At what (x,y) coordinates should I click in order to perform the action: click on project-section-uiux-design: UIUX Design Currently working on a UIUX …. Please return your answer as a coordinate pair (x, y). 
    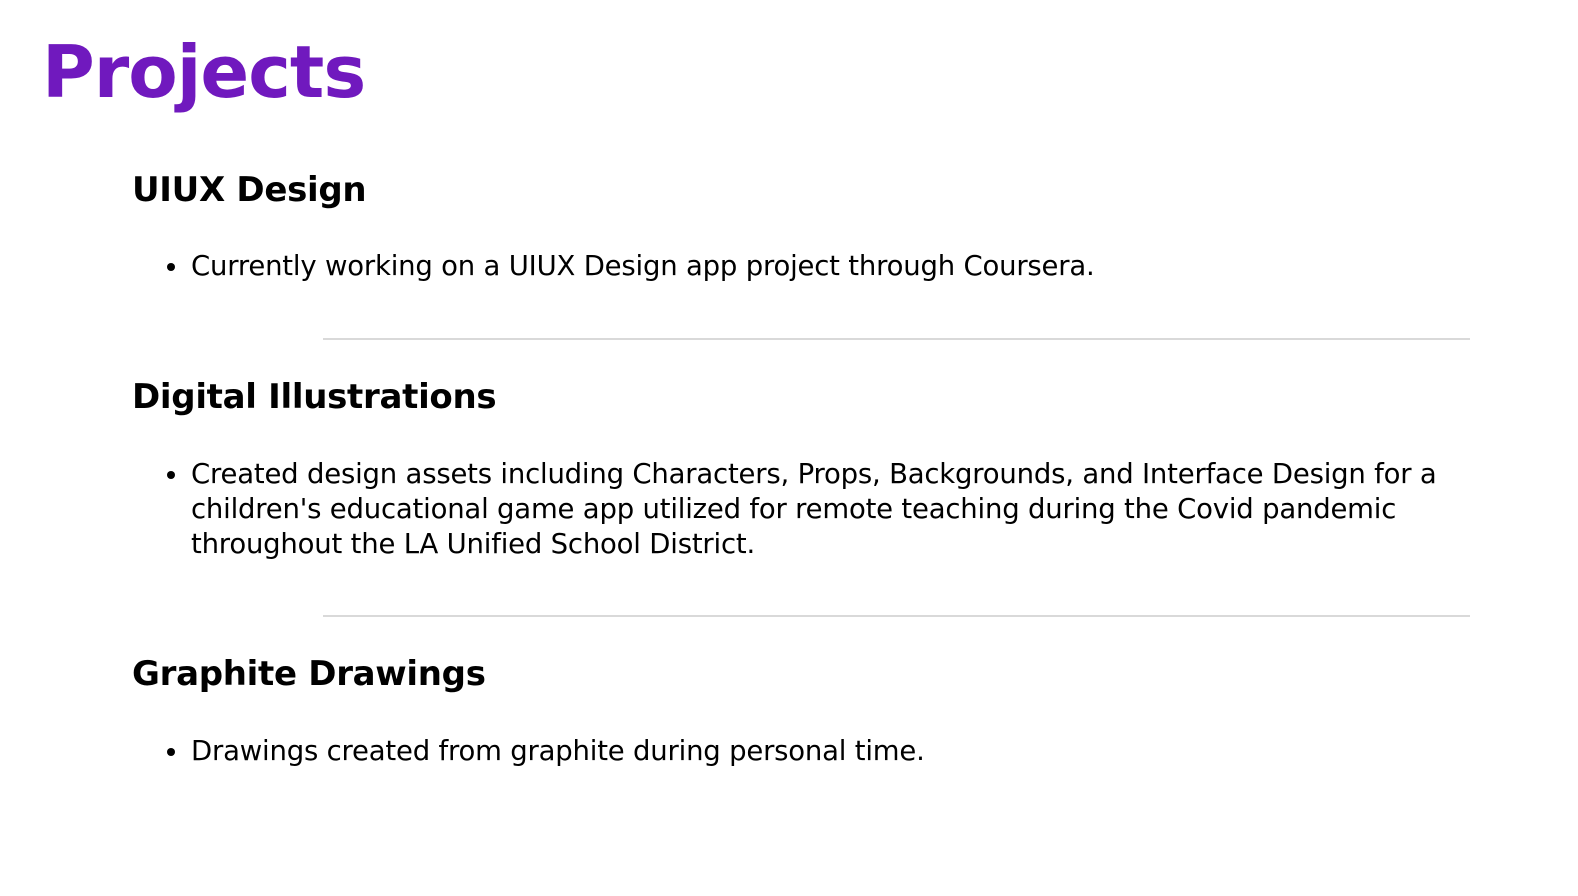
    Looking at the image, I should click on (842, 227).